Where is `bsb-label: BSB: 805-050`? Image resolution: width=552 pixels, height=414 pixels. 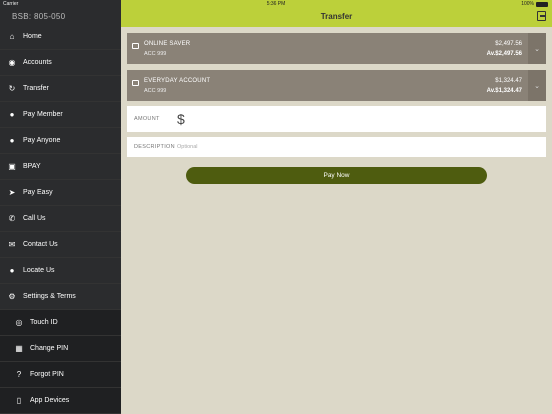 bsb-label: BSB: 805-050 is located at coordinates (39, 16).